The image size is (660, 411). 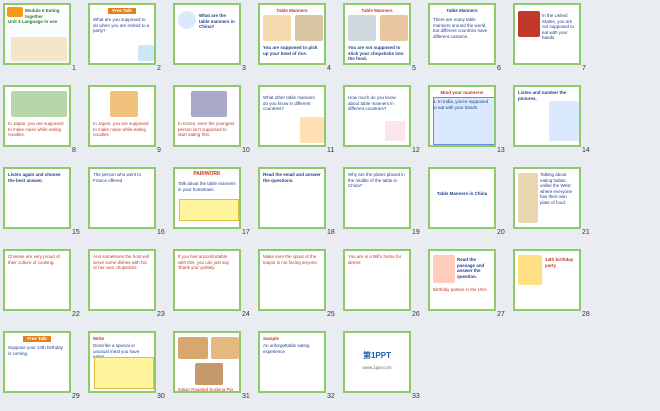 What do you see at coordinates (42, 13) in the screenshot?
I see `slide-title: Module 6 Eating together` at bounding box center [42, 13].